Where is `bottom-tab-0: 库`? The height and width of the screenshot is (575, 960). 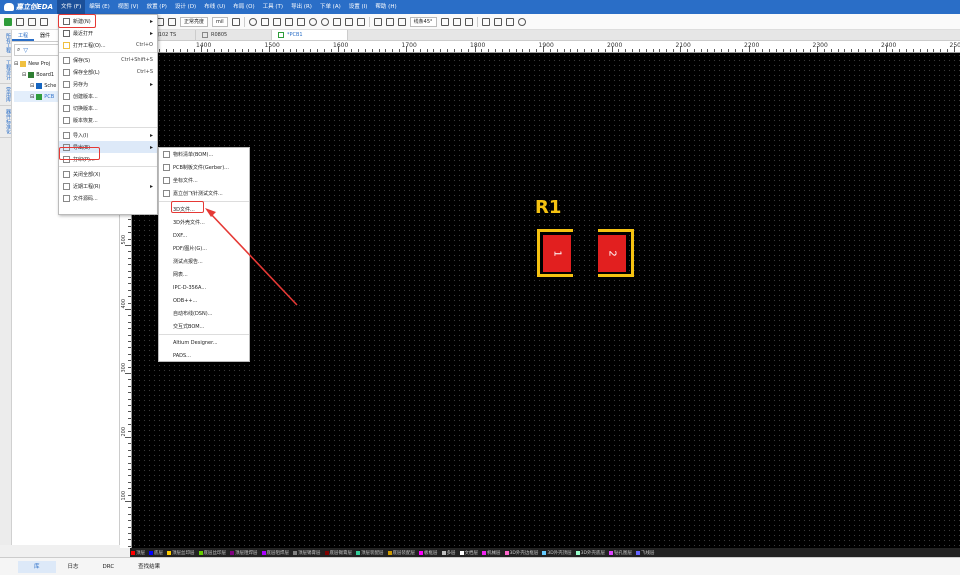 bottom-tab-0: 库 is located at coordinates (37, 566).